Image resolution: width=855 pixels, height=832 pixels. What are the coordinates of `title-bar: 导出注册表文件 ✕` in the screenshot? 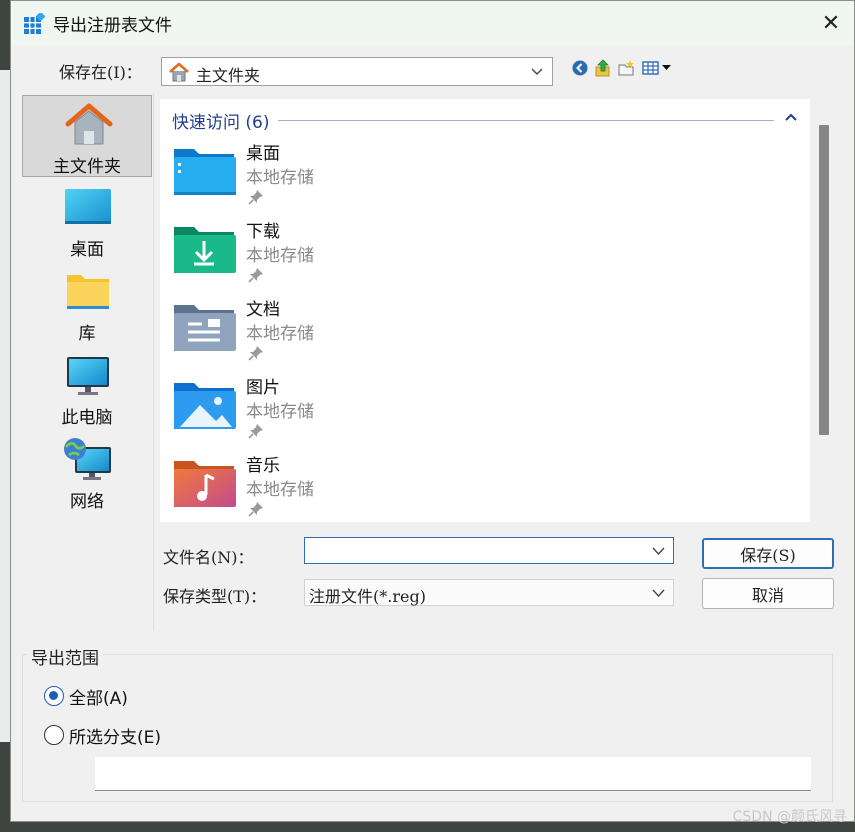 It's located at (432, 23).